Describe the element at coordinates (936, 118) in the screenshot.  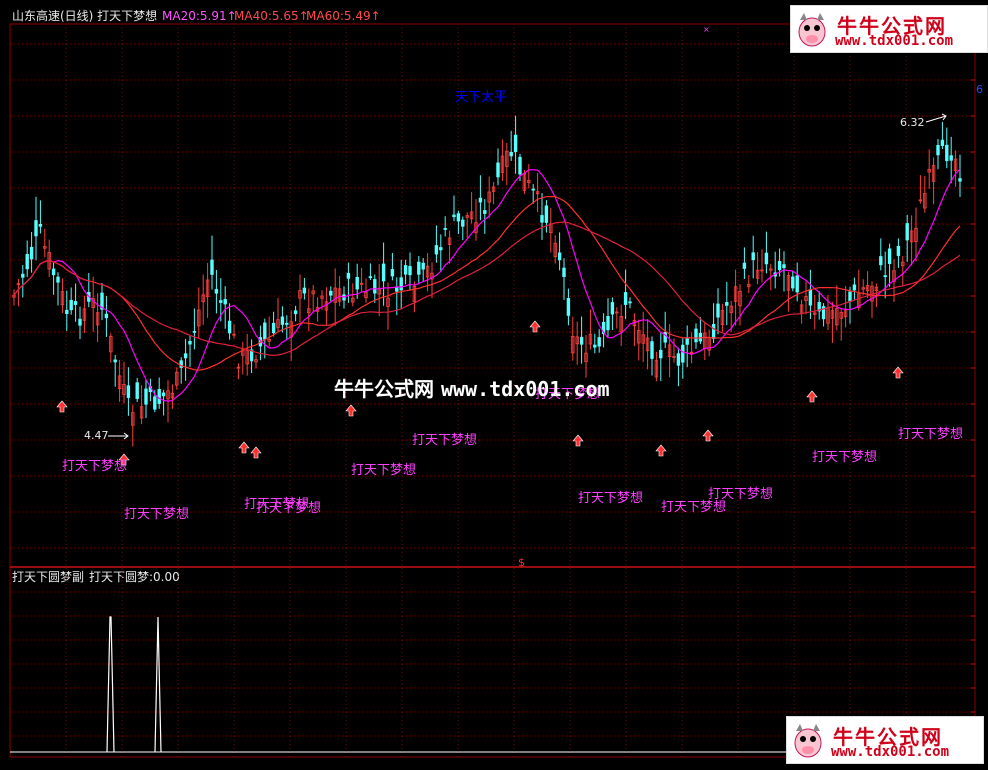
I see `high-arrow-icon` at that location.